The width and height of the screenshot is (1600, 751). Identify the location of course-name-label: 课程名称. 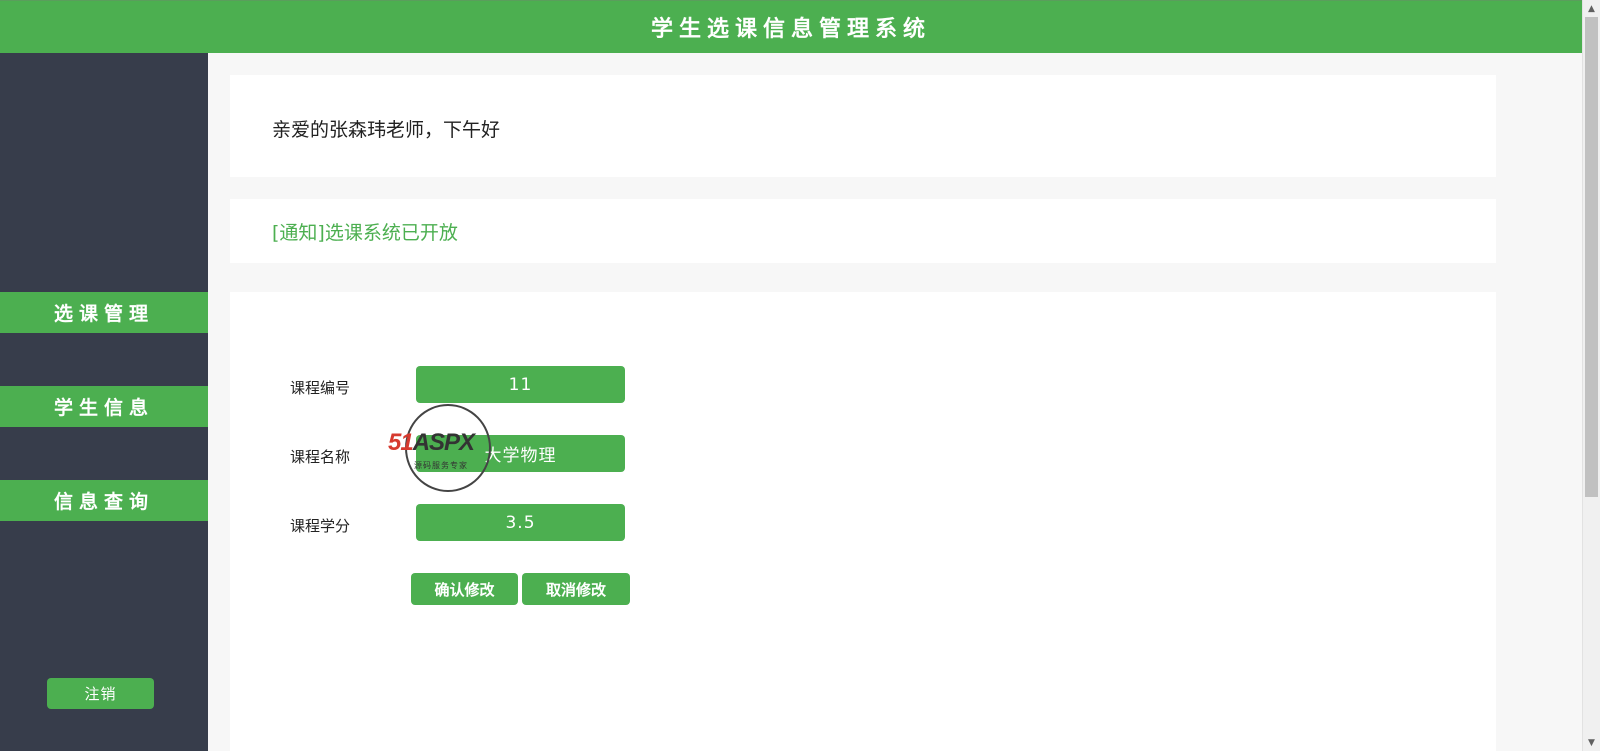
(320, 457).